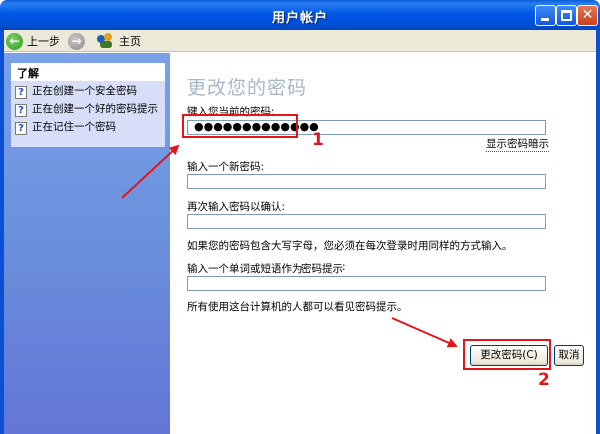  What do you see at coordinates (344, 267) in the screenshot?
I see `hint-colon: :` at bounding box center [344, 267].